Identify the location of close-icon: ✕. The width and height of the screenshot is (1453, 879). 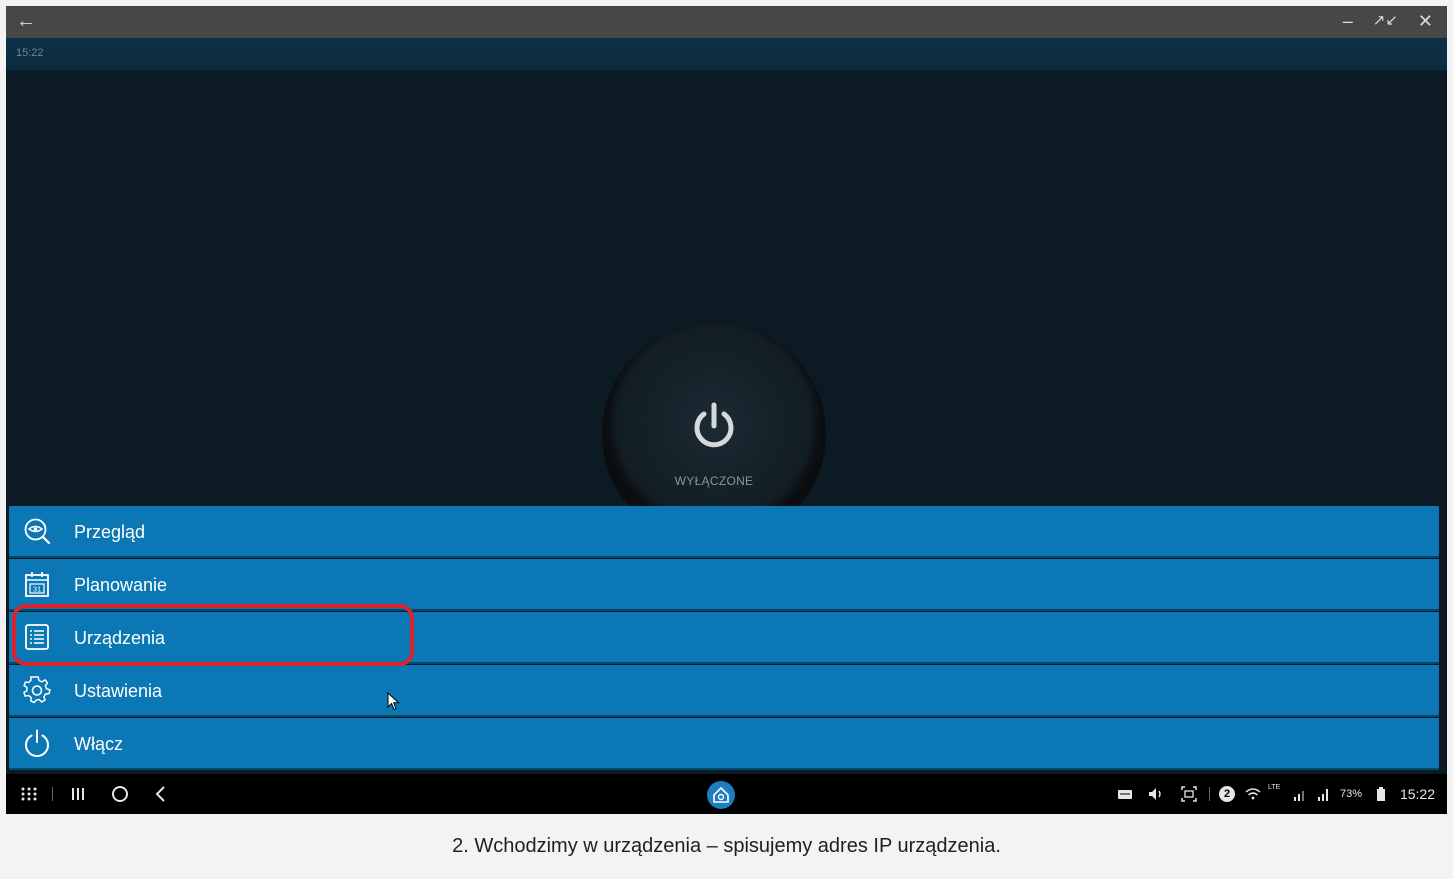
(1425, 21).